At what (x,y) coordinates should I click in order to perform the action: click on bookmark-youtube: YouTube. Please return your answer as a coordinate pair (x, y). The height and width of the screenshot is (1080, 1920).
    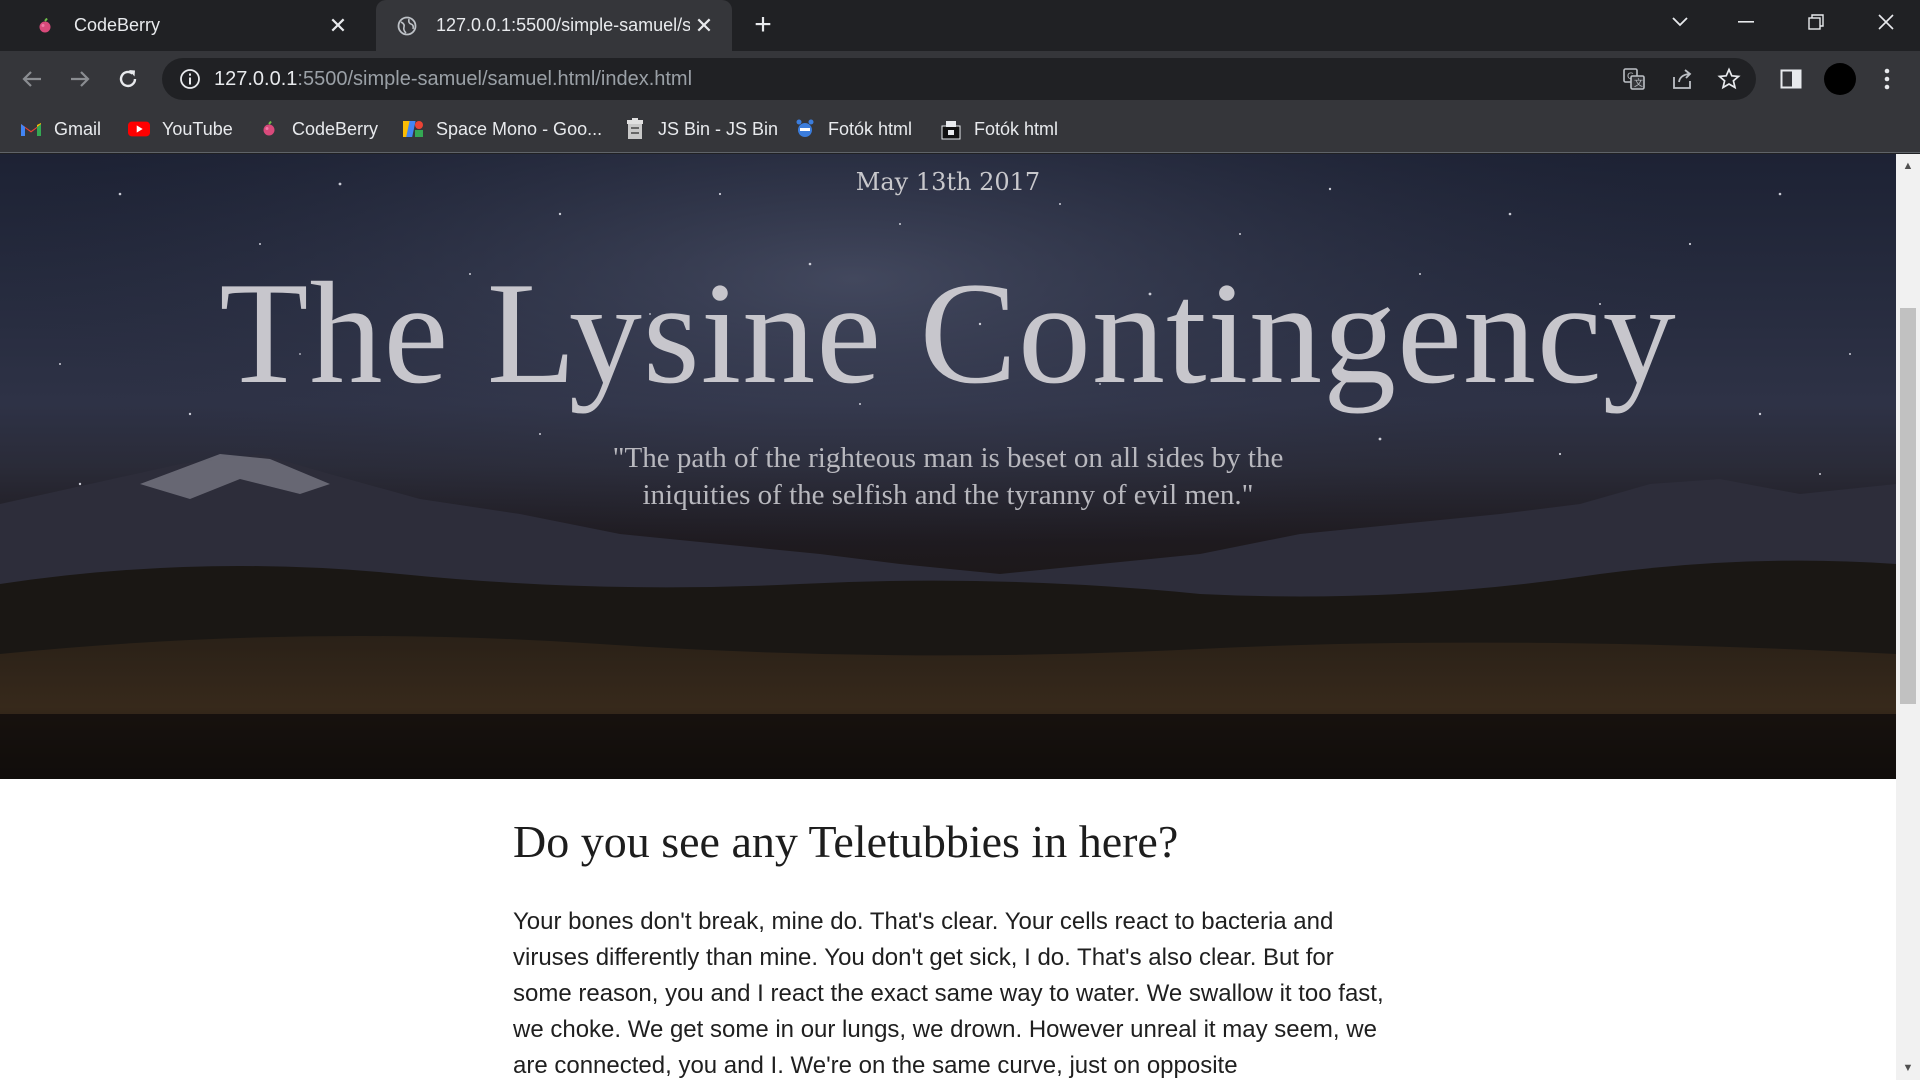
    Looking at the image, I should click on (180, 129).